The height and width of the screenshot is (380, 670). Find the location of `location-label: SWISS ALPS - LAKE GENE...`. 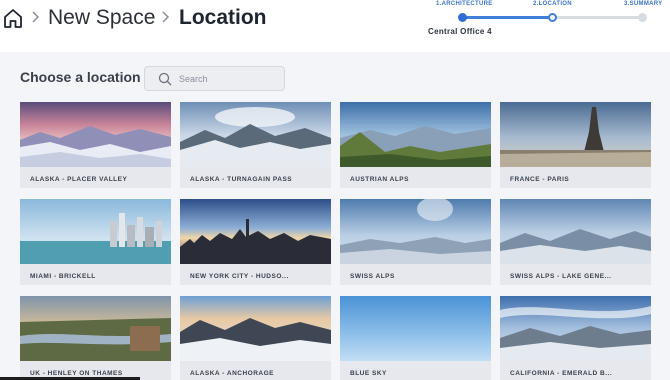

location-label: SWISS ALPS - LAKE GENE... is located at coordinates (561, 276).